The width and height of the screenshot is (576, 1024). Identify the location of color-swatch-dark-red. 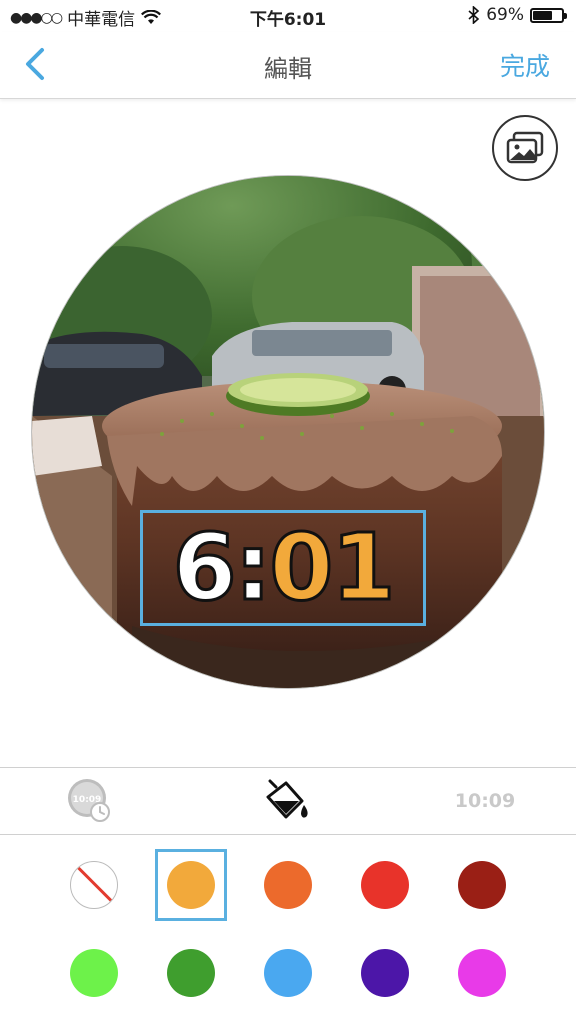
(482, 885).